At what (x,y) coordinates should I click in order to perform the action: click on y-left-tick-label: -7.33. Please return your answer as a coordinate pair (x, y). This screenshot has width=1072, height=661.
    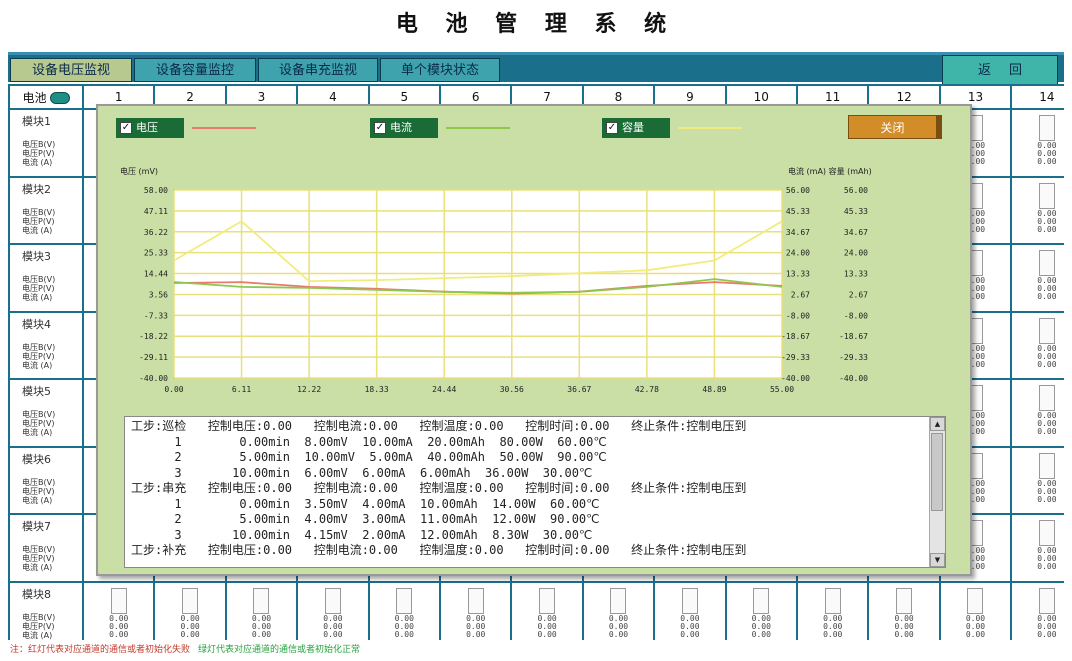
    Looking at the image, I should click on (156, 315).